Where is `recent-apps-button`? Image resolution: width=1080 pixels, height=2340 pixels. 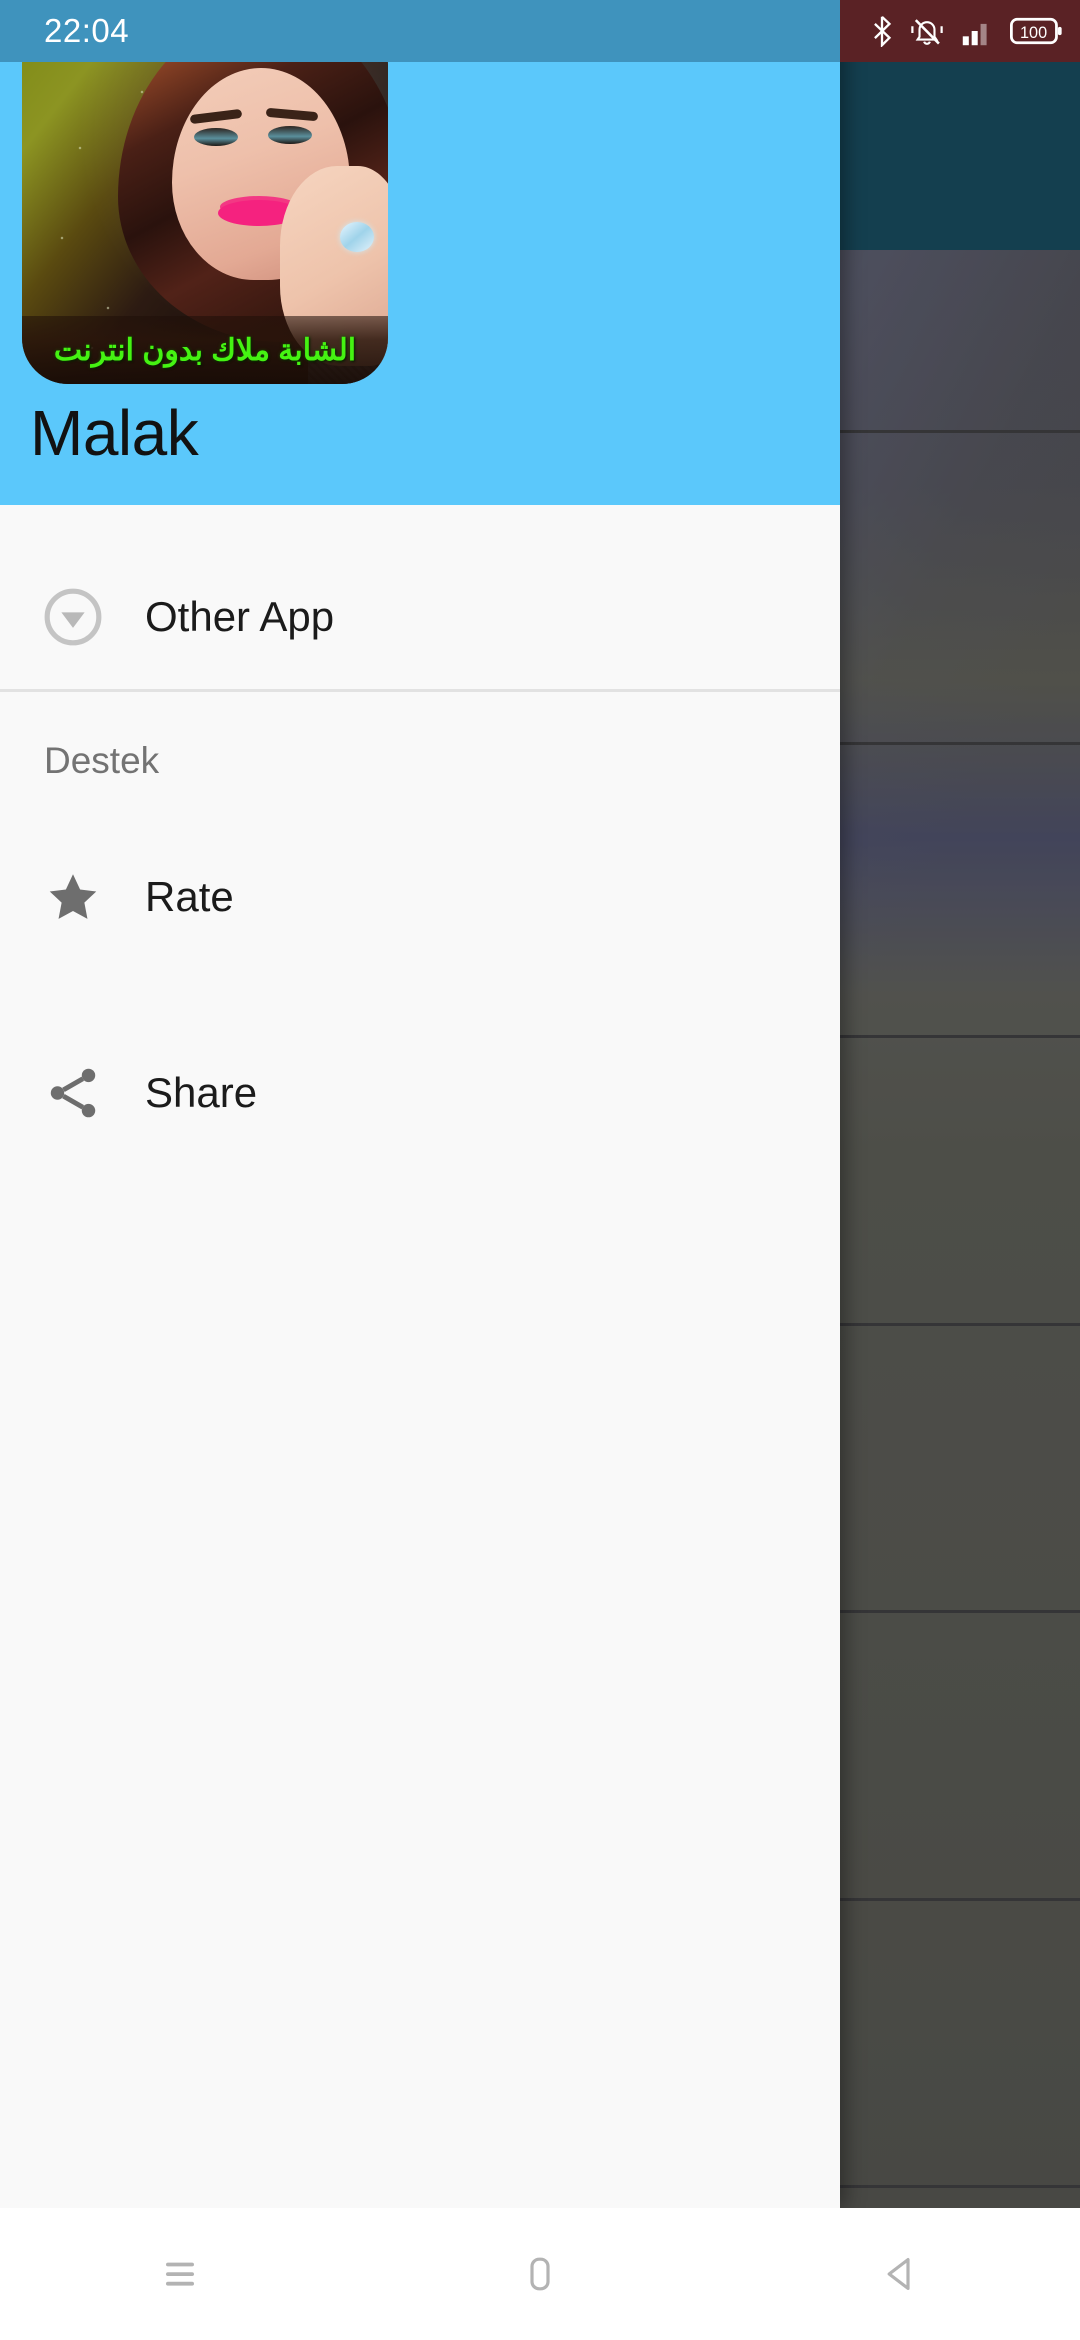 recent-apps-button is located at coordinates (180, 2274).